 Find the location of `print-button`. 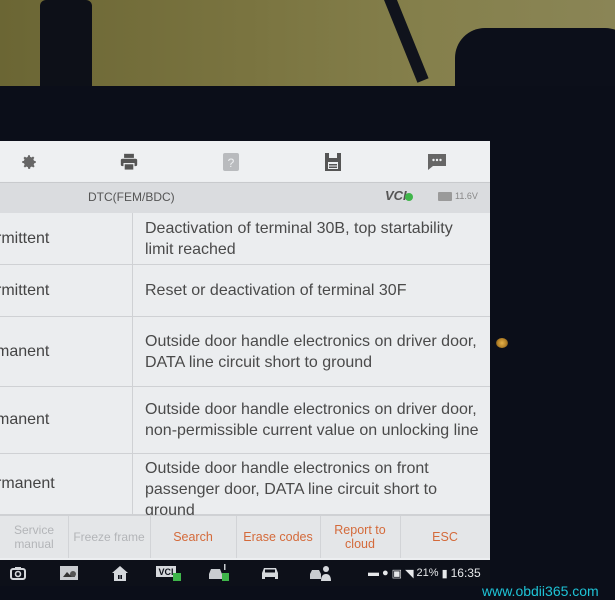

print-button is located at coordinates (129, 162).